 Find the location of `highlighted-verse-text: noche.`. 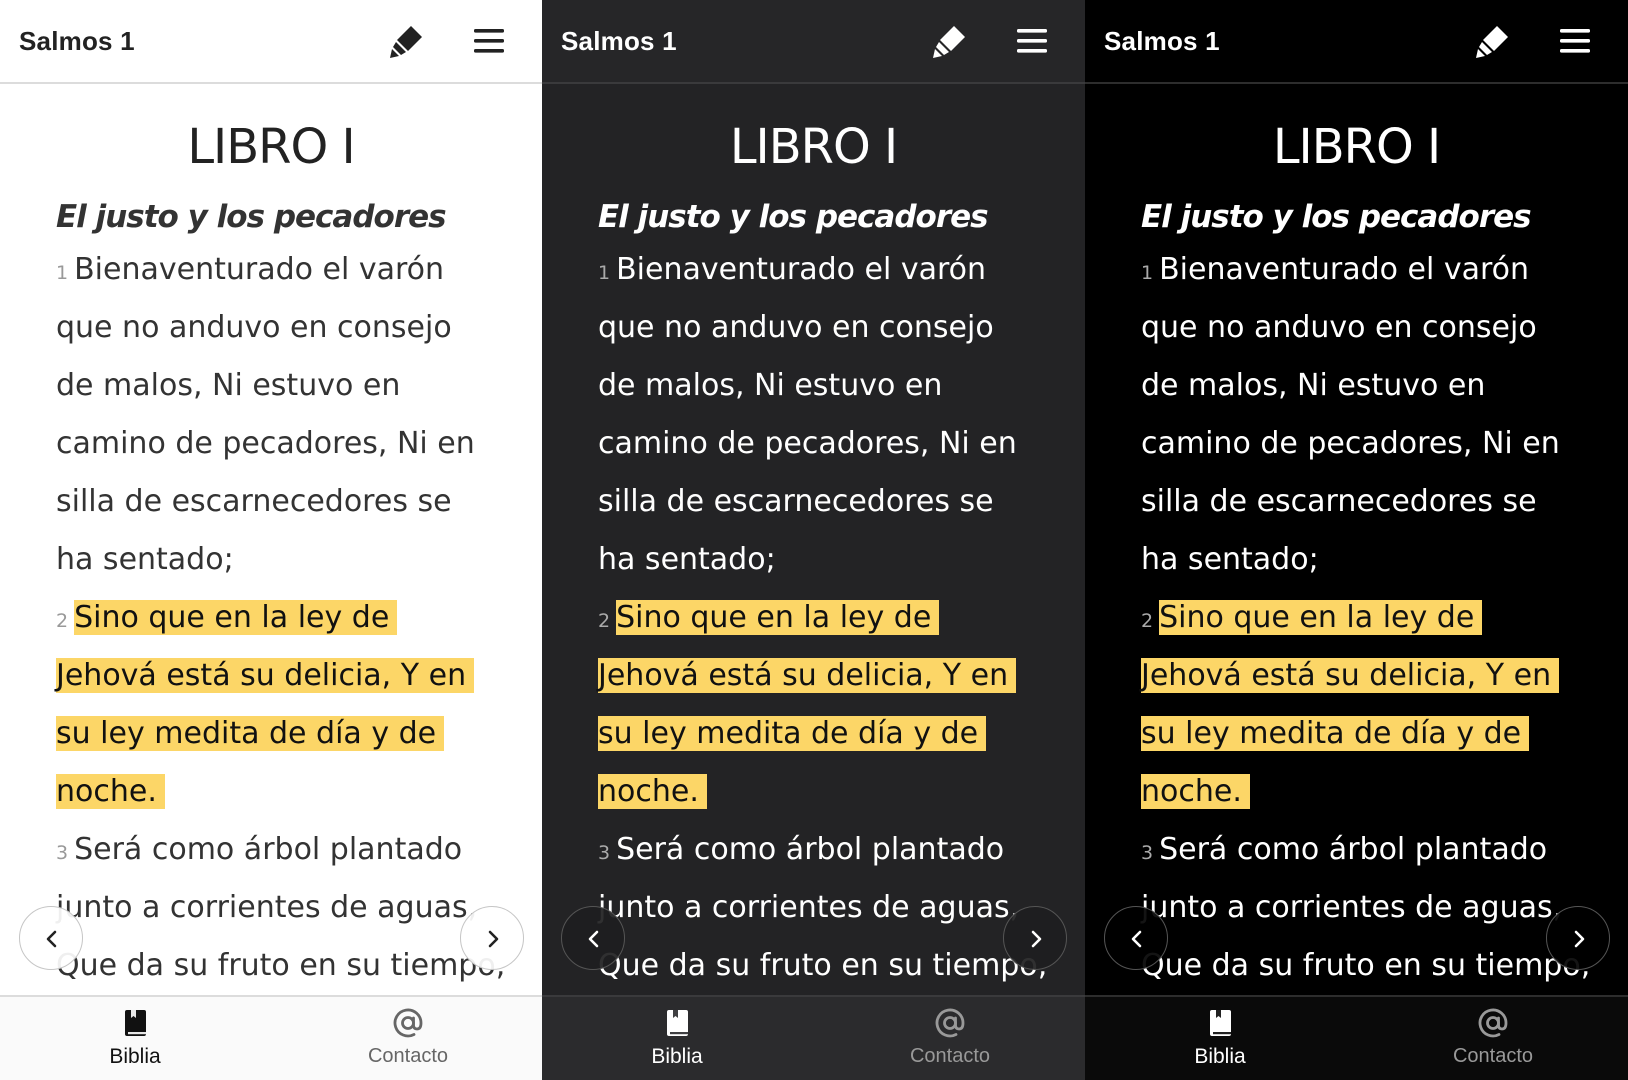

highlighted-verse-text: noche. is located at coordinates (652, 791).